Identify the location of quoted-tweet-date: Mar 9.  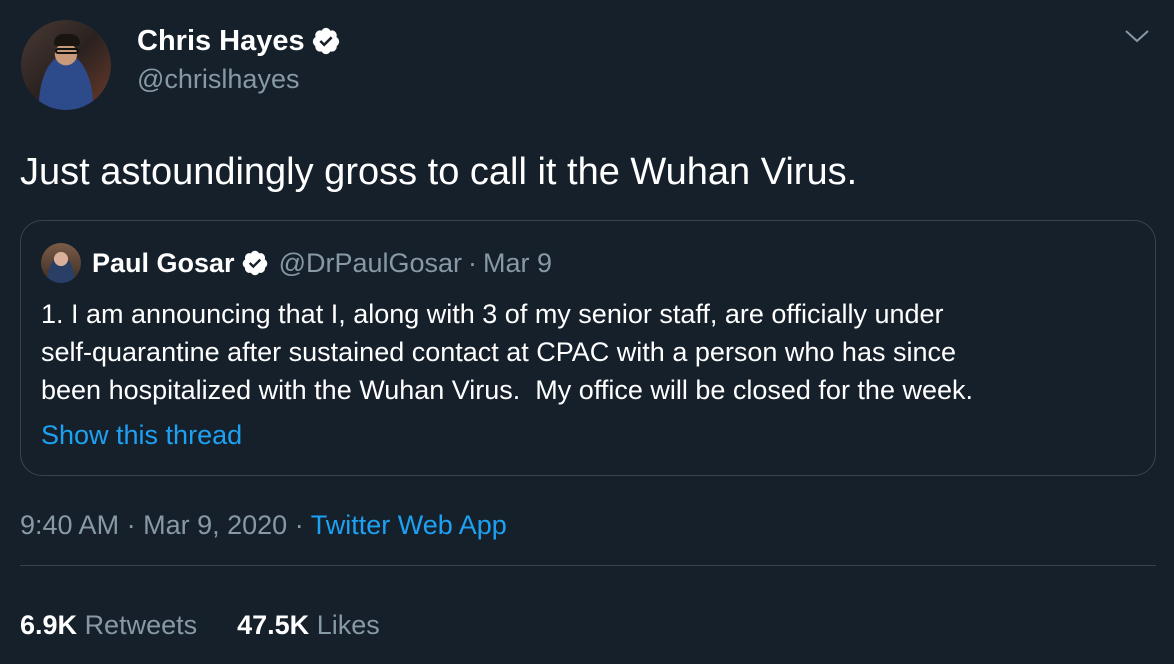
(518, 262).